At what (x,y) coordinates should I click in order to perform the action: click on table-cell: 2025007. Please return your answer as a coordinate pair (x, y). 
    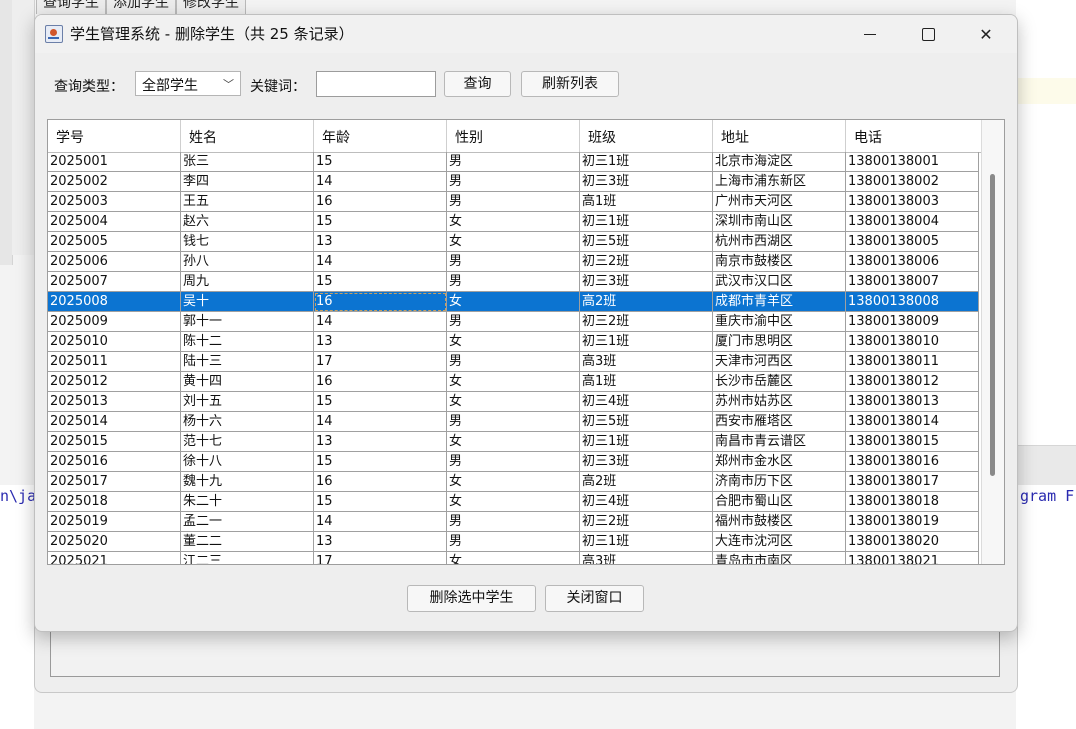
    Looking at the image, I should click on (114, 282).